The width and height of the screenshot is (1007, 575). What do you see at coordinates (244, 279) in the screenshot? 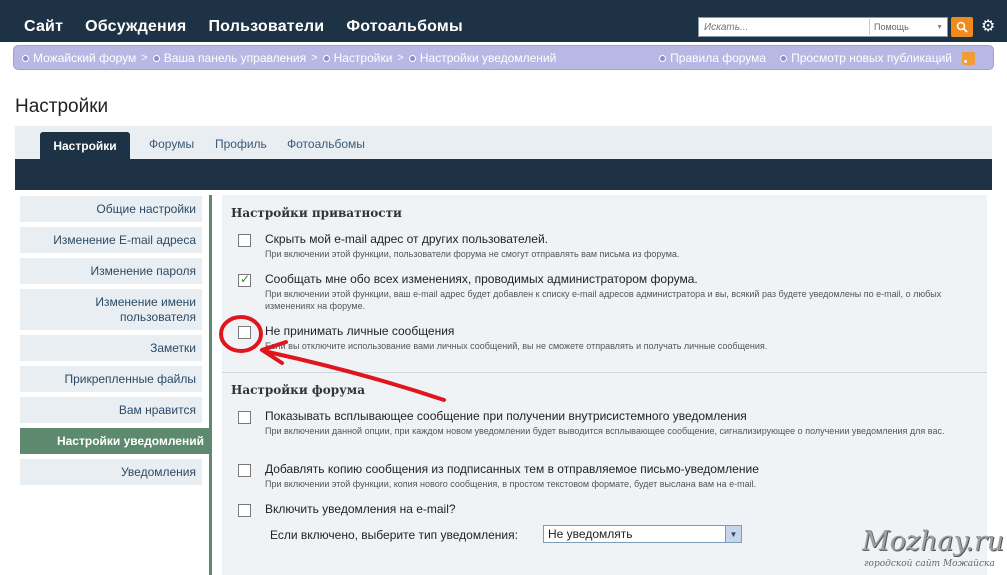
I see `admin-changes-checkbox` at bounding box center [244, 279].